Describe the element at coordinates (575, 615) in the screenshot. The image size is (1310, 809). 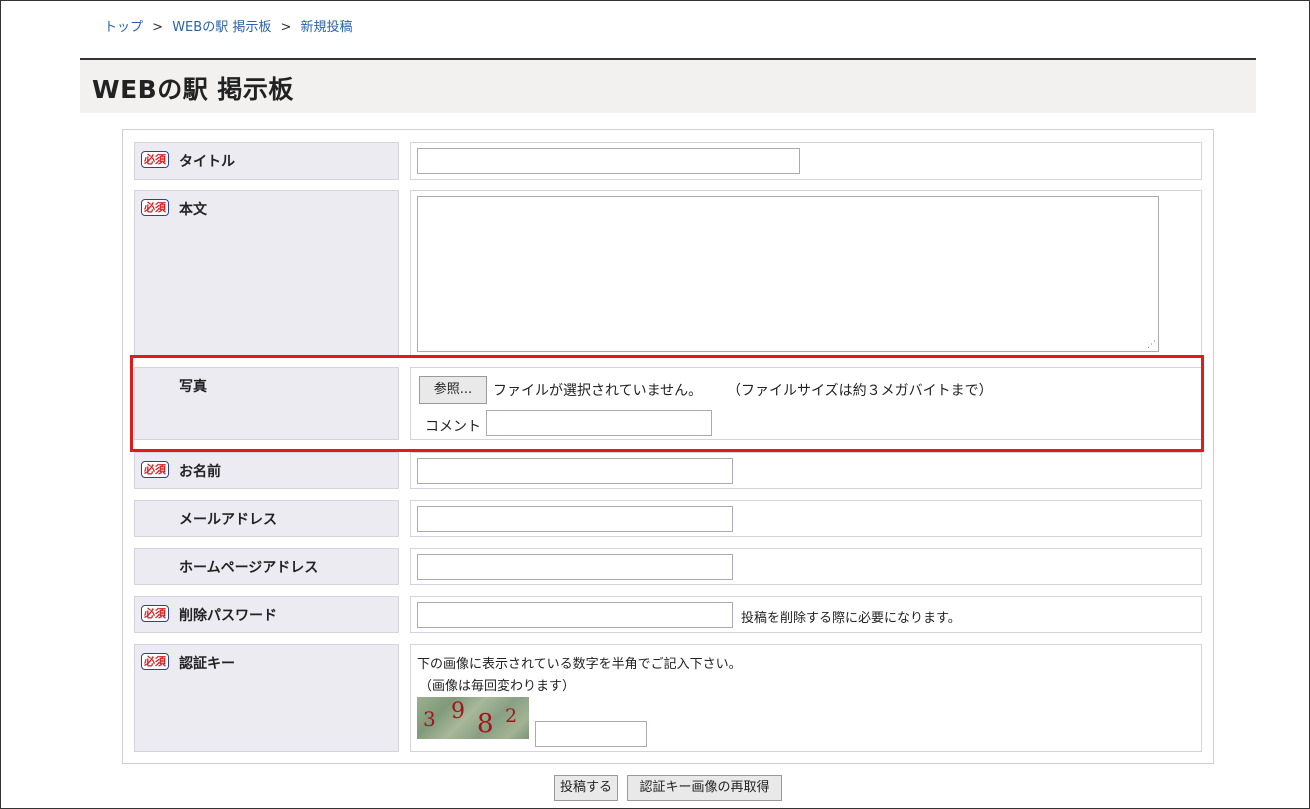
I see `delete-password-input` at that location.